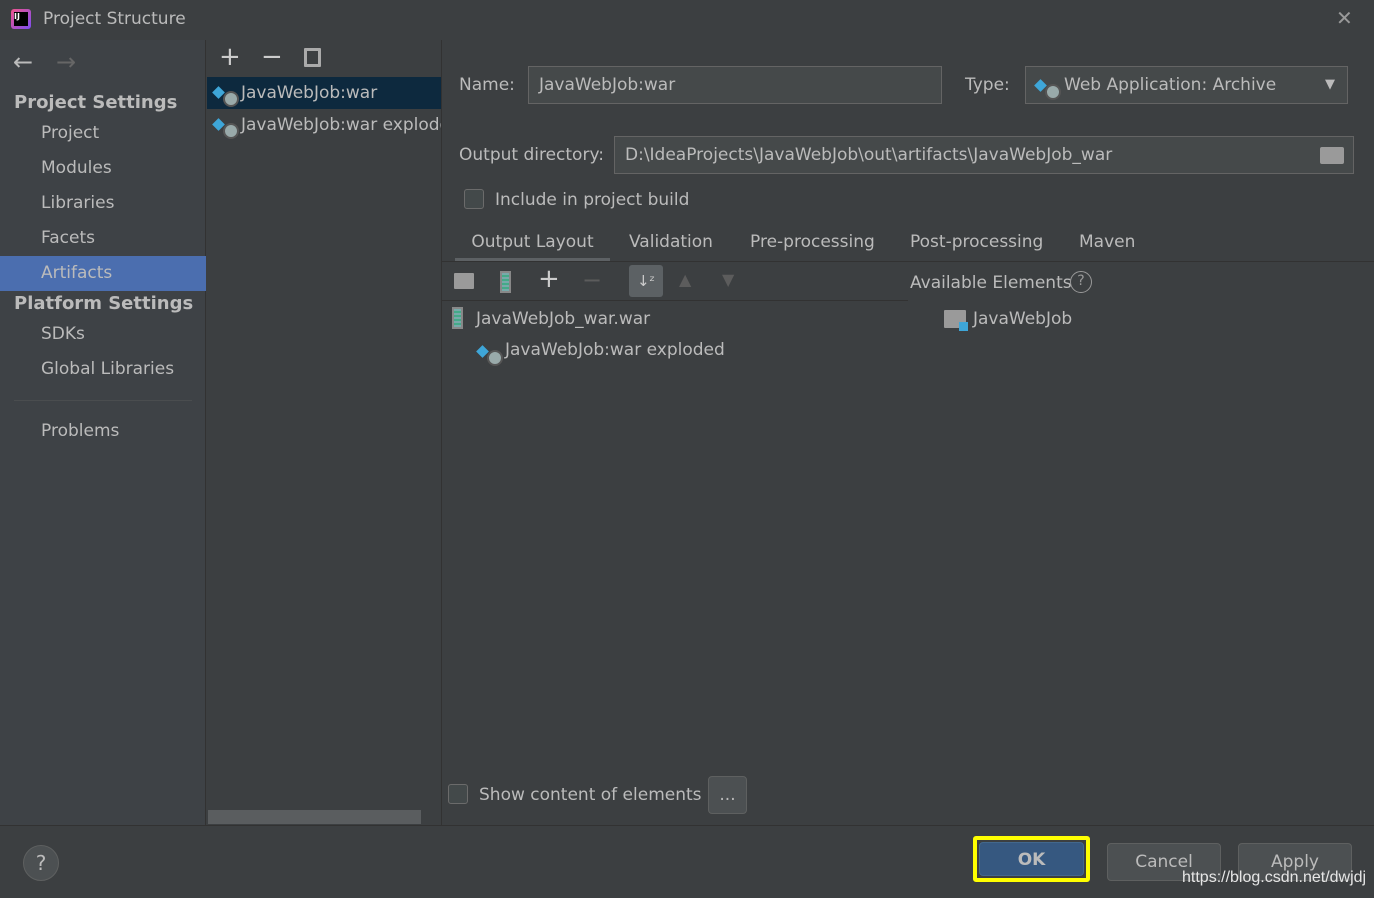 This screenshot has height=898, width=1374. I want to click on module-folder-icon, so click(956, 320).